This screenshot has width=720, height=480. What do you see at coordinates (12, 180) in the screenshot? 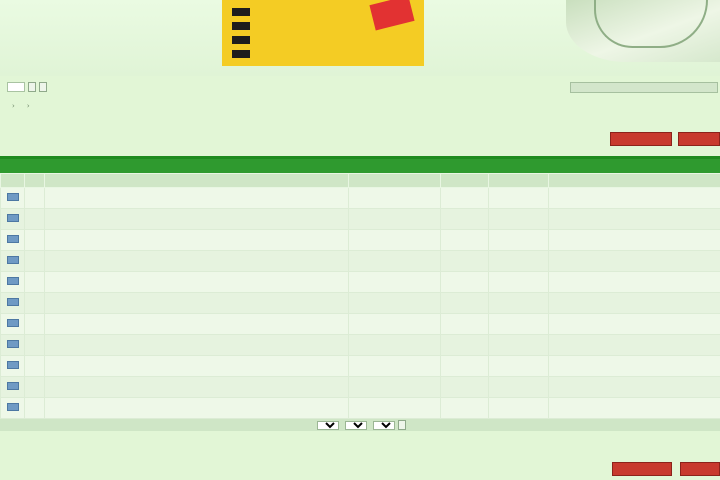
I see `column-header-icon` at bounding box center [12, 180].